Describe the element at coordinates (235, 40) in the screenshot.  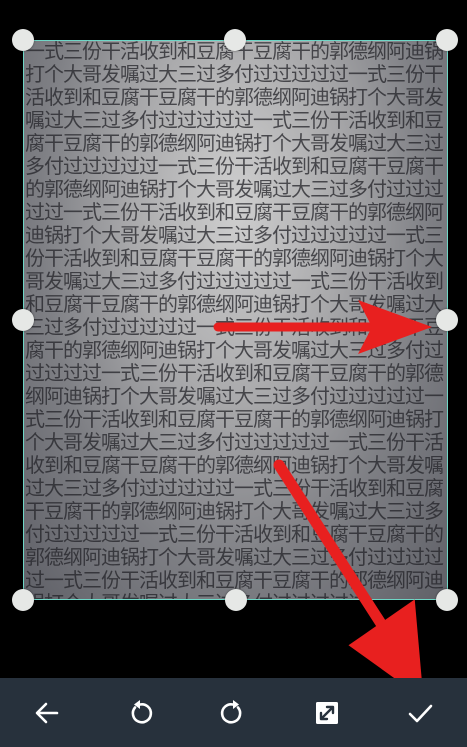
I see `crop-handle-top-center` at that location.